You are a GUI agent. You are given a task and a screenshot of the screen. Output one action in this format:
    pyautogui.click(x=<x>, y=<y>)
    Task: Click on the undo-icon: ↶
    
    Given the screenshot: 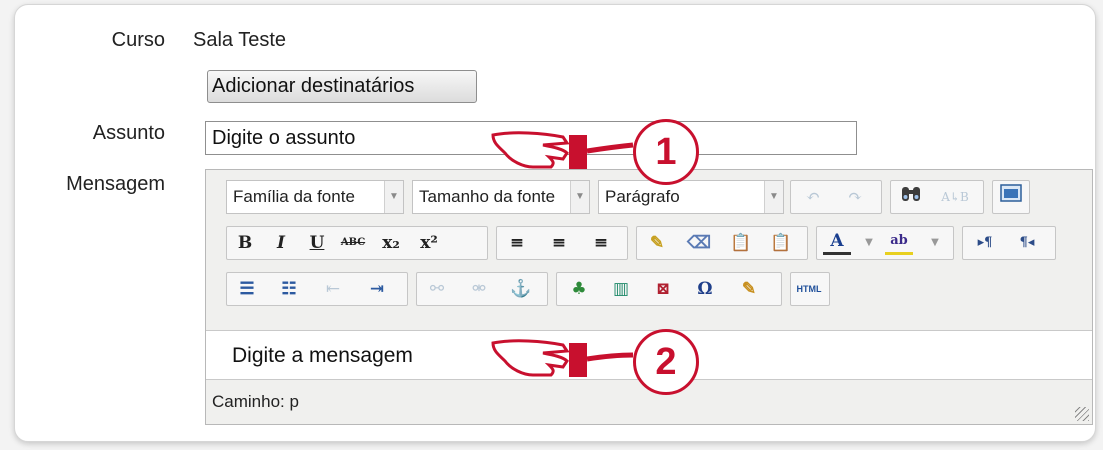 What is the action you would take?
    pyautogui.click(x=813, y=197)
    